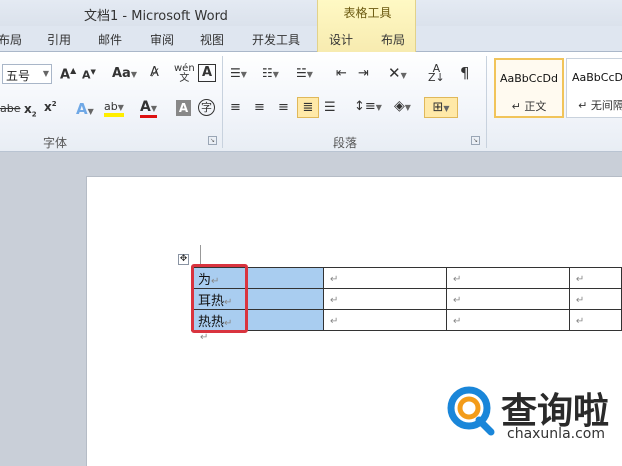 The image size is (622, 466). What do you see at coordinates (311, 39) in the screenshot?
I see `ribbon-tab-bar: 布局 引用 邮件 审阅 视图 开发工具` at bounding box center [311, 39].